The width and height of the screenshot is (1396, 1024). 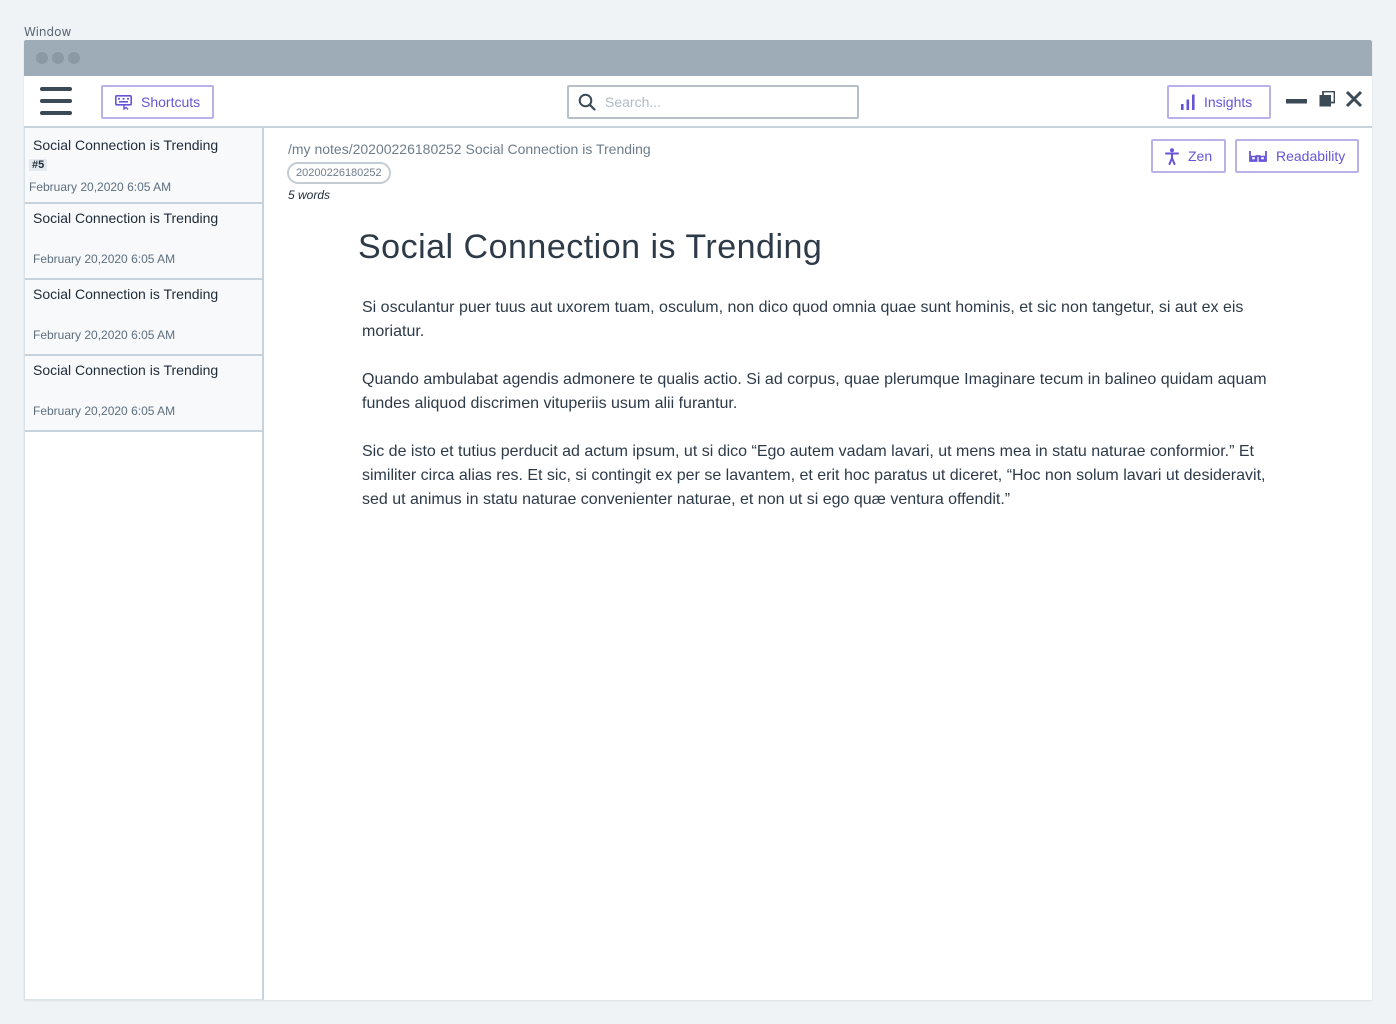 I want to click on shortcuts-button: Shortcuts, so click(x=158, y=102).